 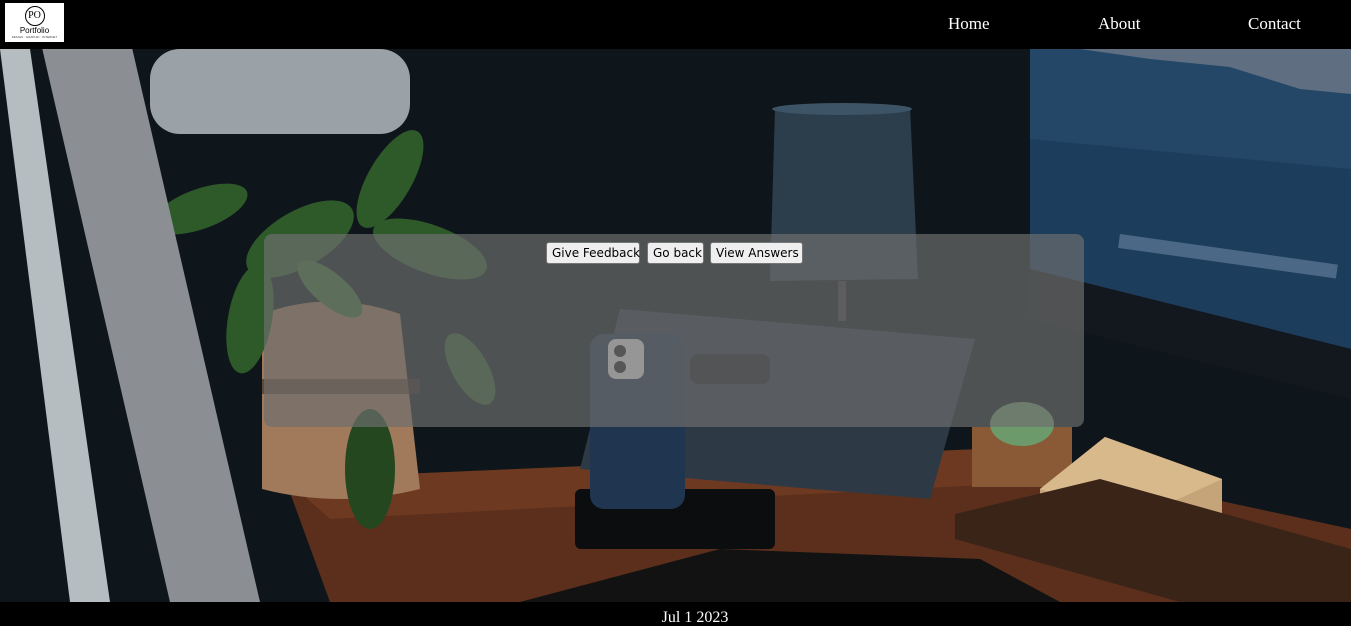 What do you see at coordinates (34, 37) in the screenshot?
I see `logo-tagline: DESIGN · GRAPHIC · INTERNET` at bounding box center [34, 37].